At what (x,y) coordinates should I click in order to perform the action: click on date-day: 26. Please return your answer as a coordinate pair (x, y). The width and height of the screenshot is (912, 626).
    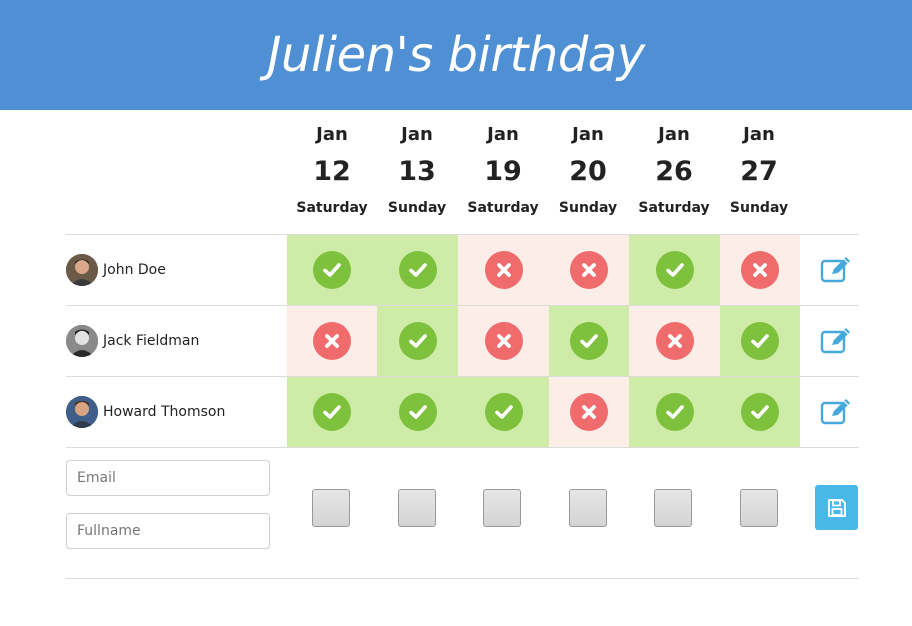
    Looking at the image, I should click on (674, 171).